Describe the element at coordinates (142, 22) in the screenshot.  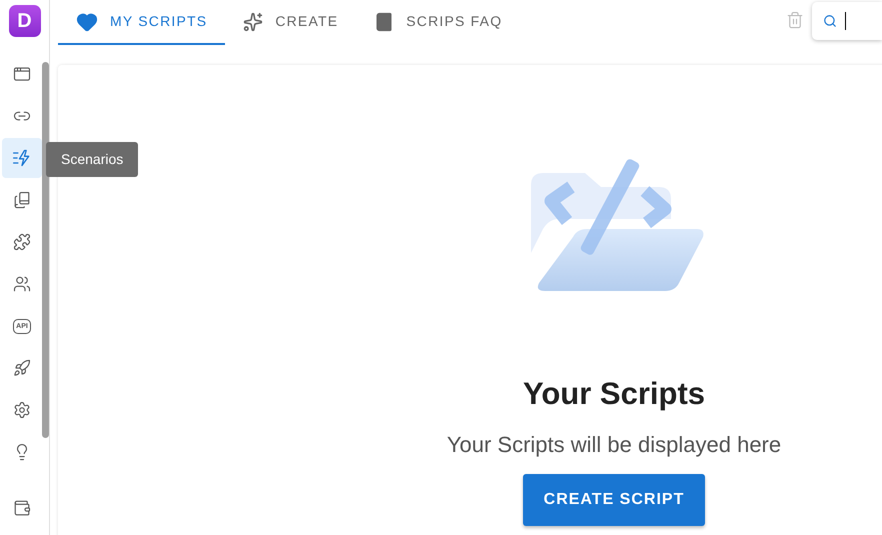
I see `tab: MY SCRIPTS` at that location.